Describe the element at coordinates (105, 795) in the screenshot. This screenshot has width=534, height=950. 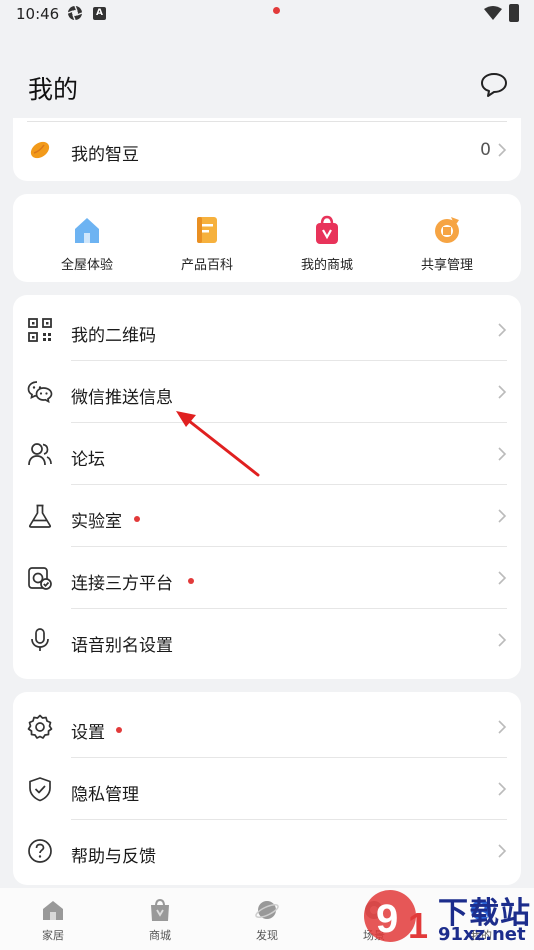
I see `menu-label: 隐私管理` at that location.